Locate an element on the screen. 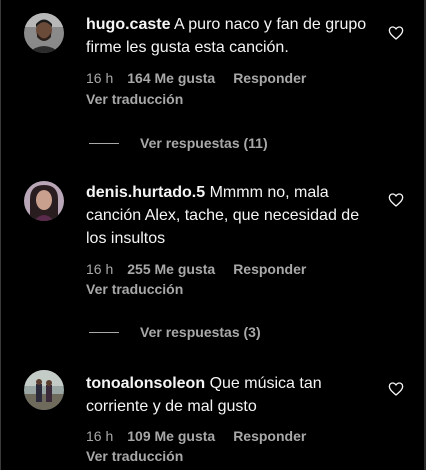  comment-username: hugo.caste is located at coordinates (128, 24).